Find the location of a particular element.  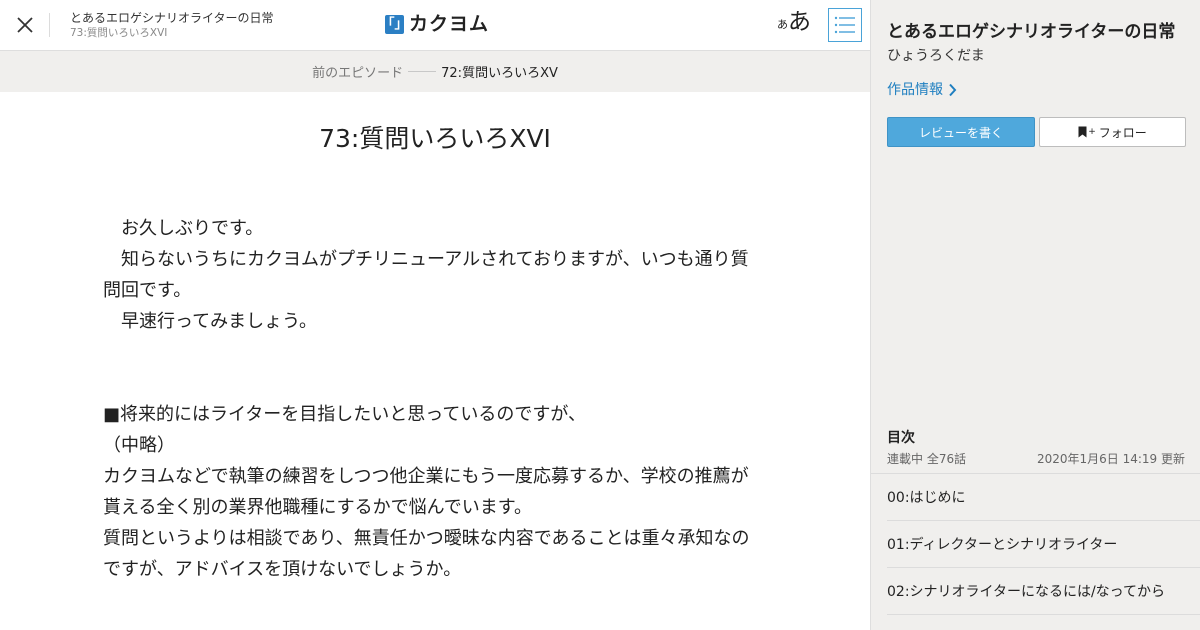

font-size-large-glyph: あ is located at coordinates (799, 22).